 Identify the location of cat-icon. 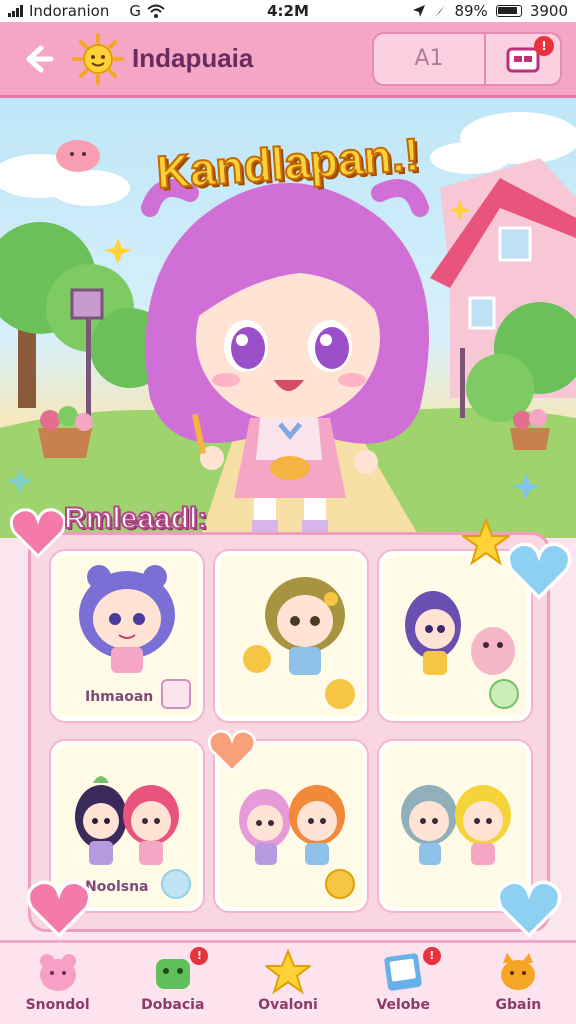
(518, 971).